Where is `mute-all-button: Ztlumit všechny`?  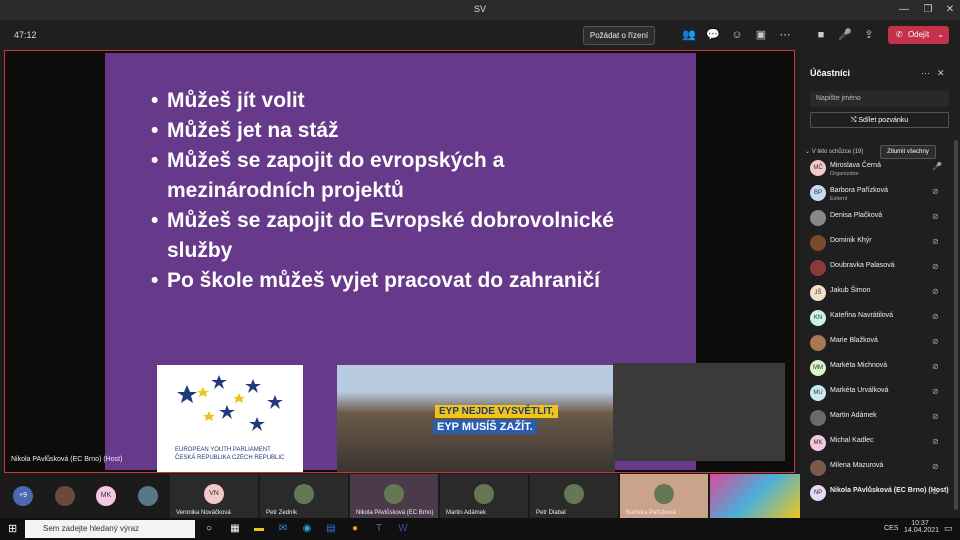
mute-all-button: Ztlumit všechny is located at coordinates (908, 152).